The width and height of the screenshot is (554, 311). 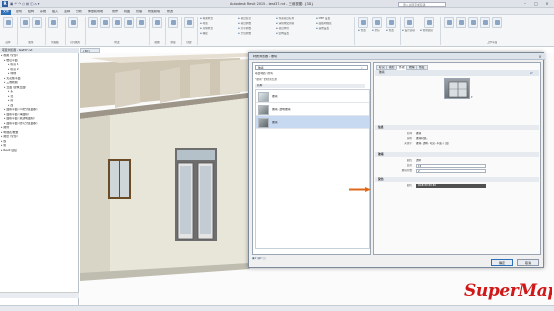 What do you see at coordinates (547, 4) in the screenshot?
I see `close-icon: ×` at bounding box center [547, 4].